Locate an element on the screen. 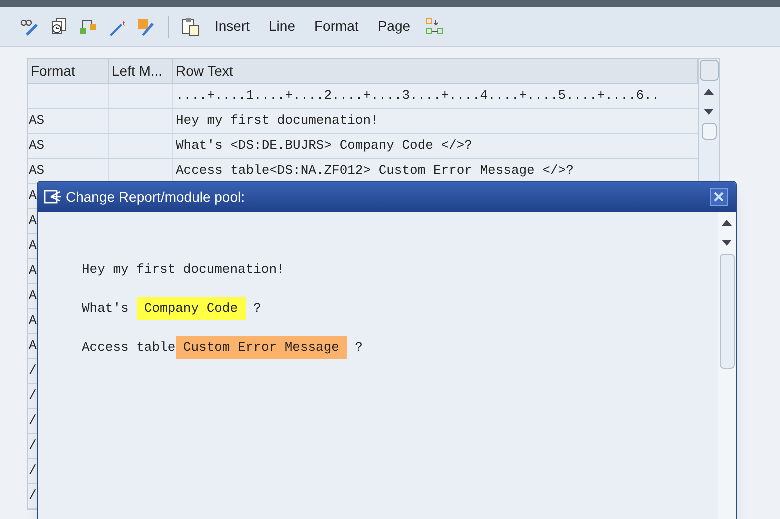  table-cell-text: What's <DS:DE.BUJRS> Company Code </>? is located at coordinates (323, 146).